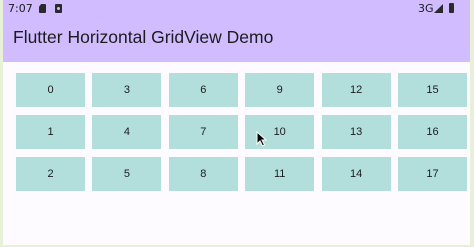  I want to click on grid-tile: 15, so click(432, 90).